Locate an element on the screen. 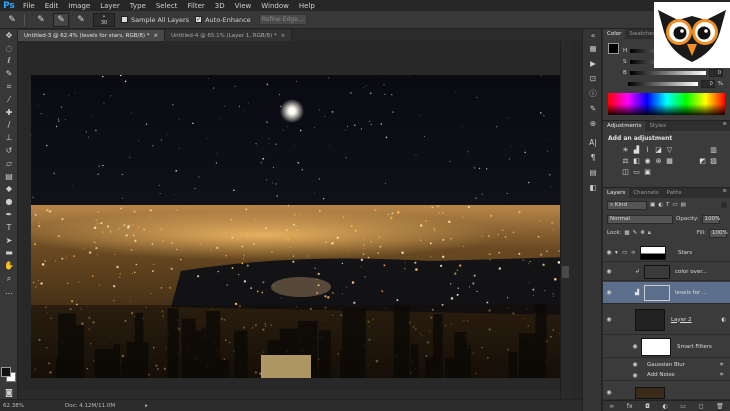 This screenshot has height=411, width=730. pen-tool-icon: ✒ is located at coordinates (9, 214).